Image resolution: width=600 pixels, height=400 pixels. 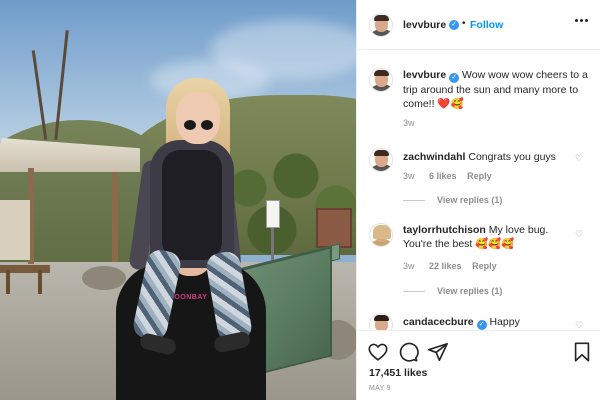 I want to click on likes-count: 17,451 likes, so click(x=398, y=373).